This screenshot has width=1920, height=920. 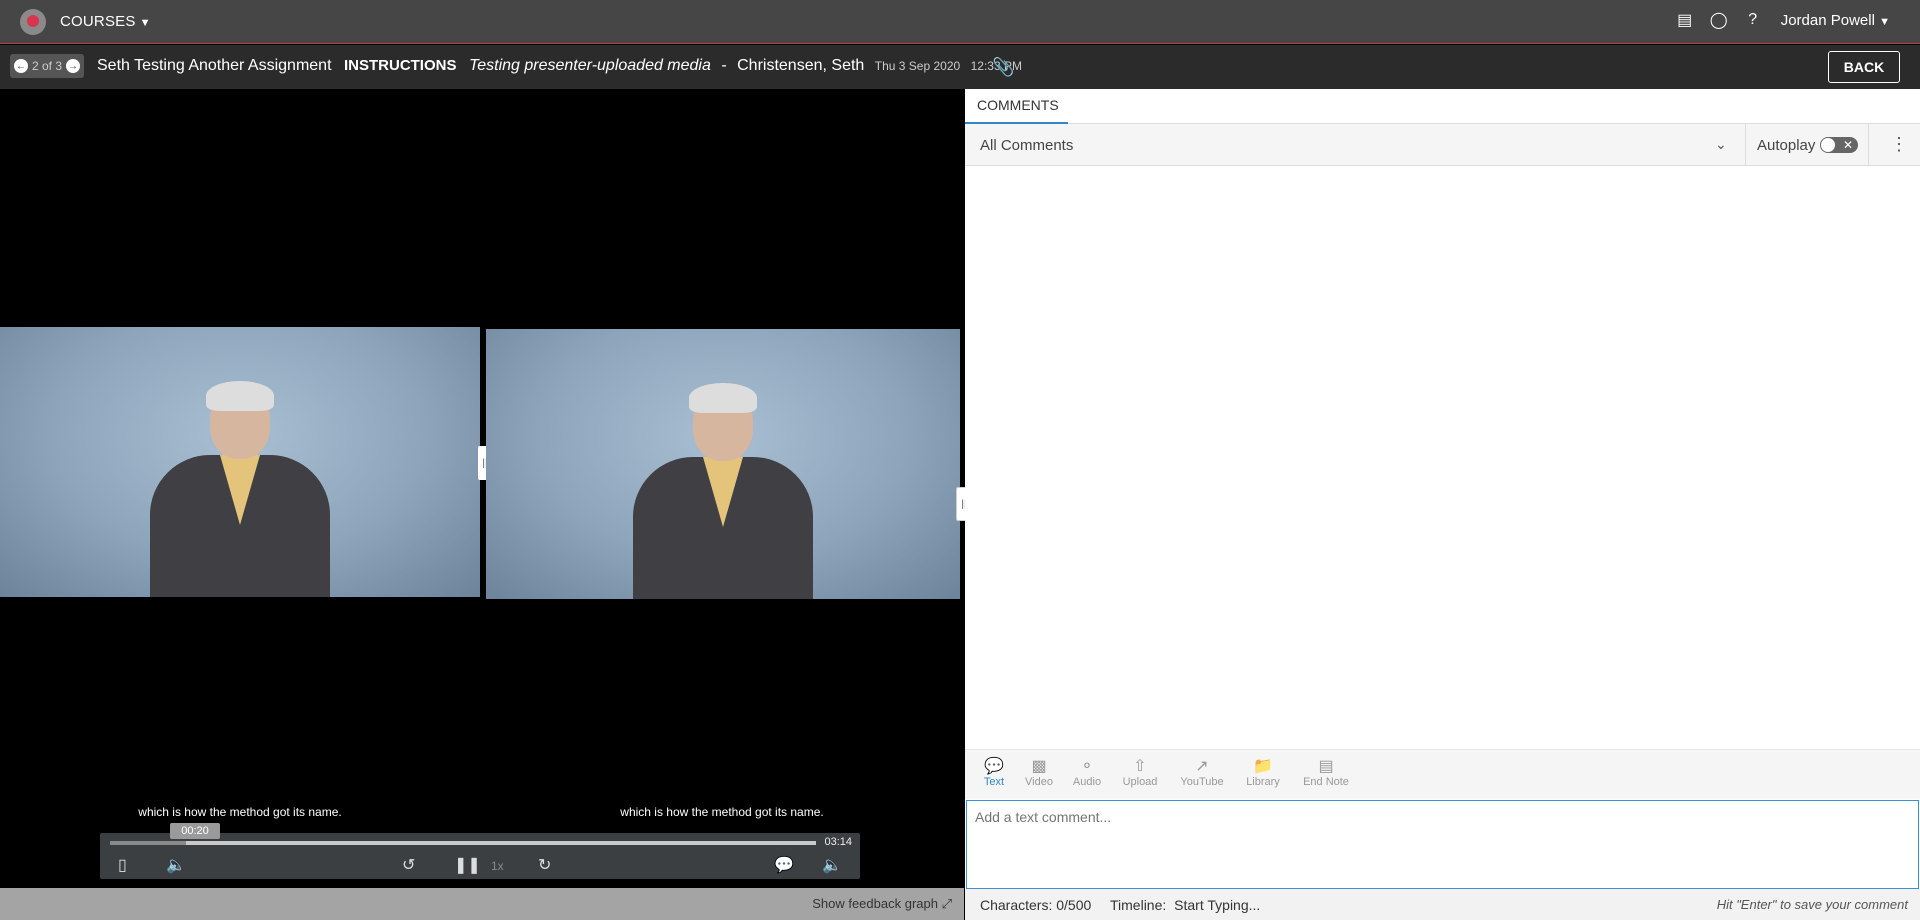 I want to click on comment-input-wrapper, so click(x=1442, y=844).